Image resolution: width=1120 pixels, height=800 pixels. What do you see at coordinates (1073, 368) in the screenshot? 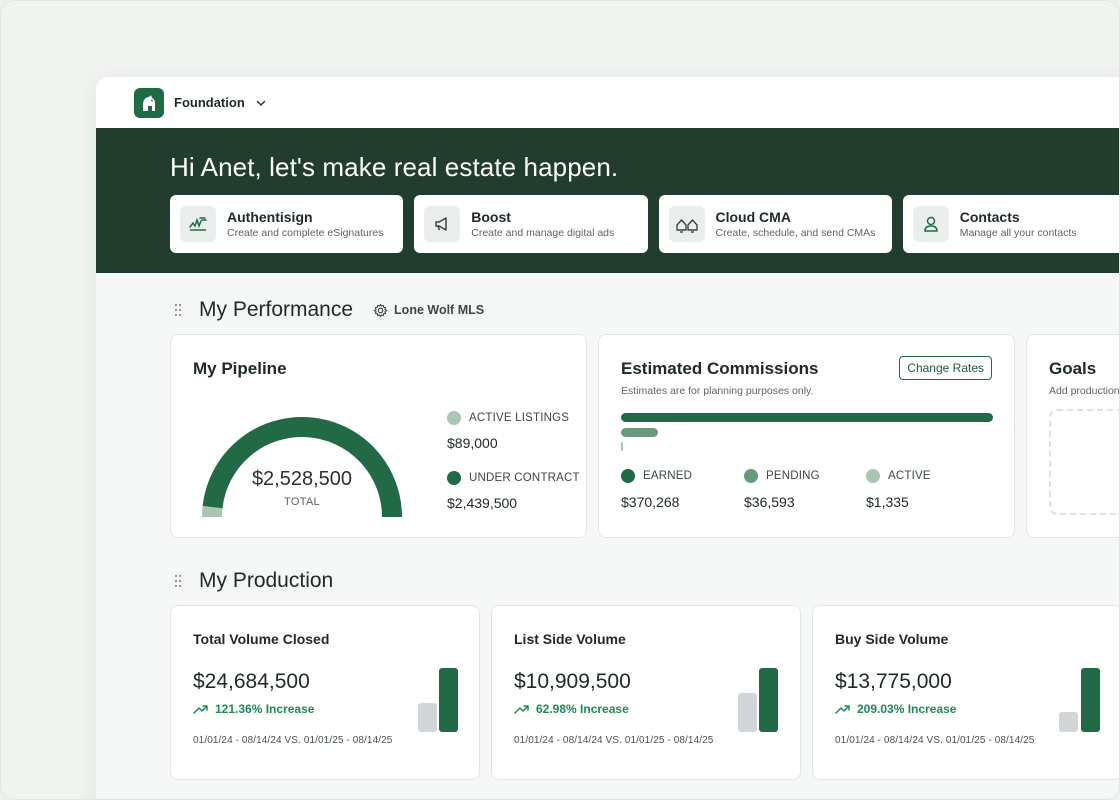
I see `card-title: Goals` at bounding box center [1073, 368].